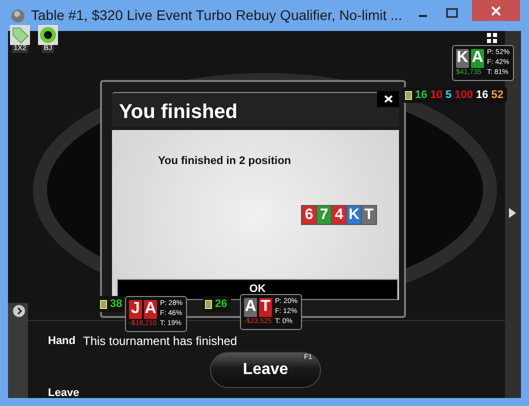 The image size is (529, 406). What do you see at coordinates (449, 95) in the screenshot?
I see `stat-number: 5` at bounding box center [449, 95].